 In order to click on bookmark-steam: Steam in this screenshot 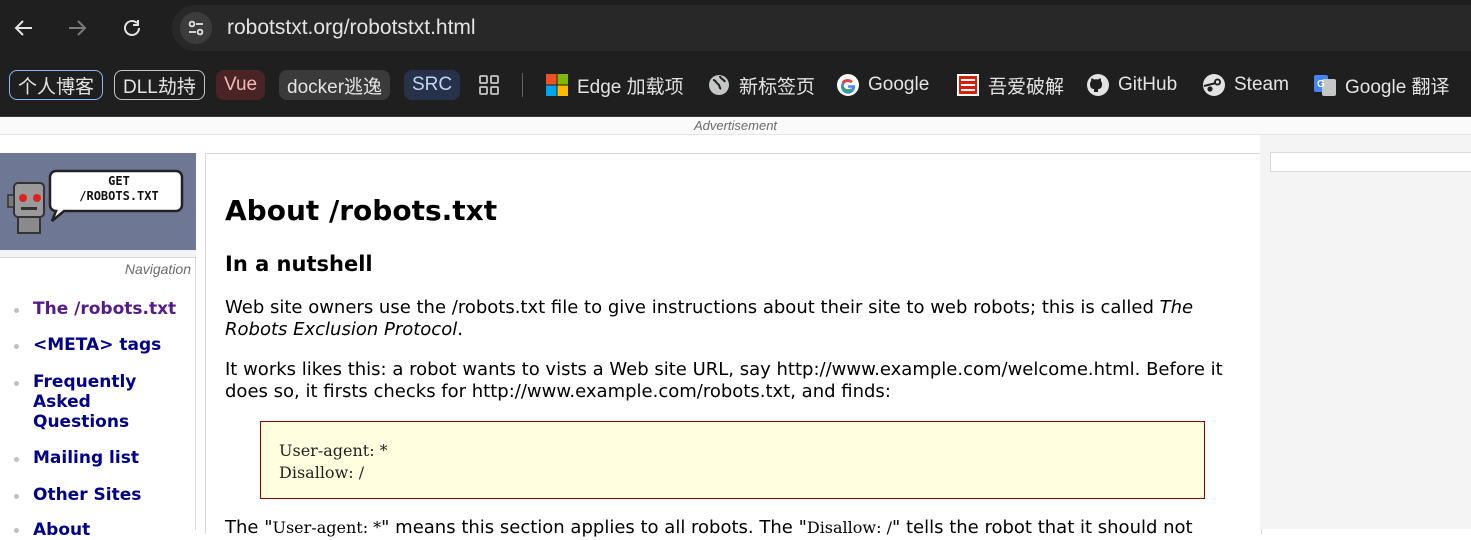, I will do `click(1245, 85)`.